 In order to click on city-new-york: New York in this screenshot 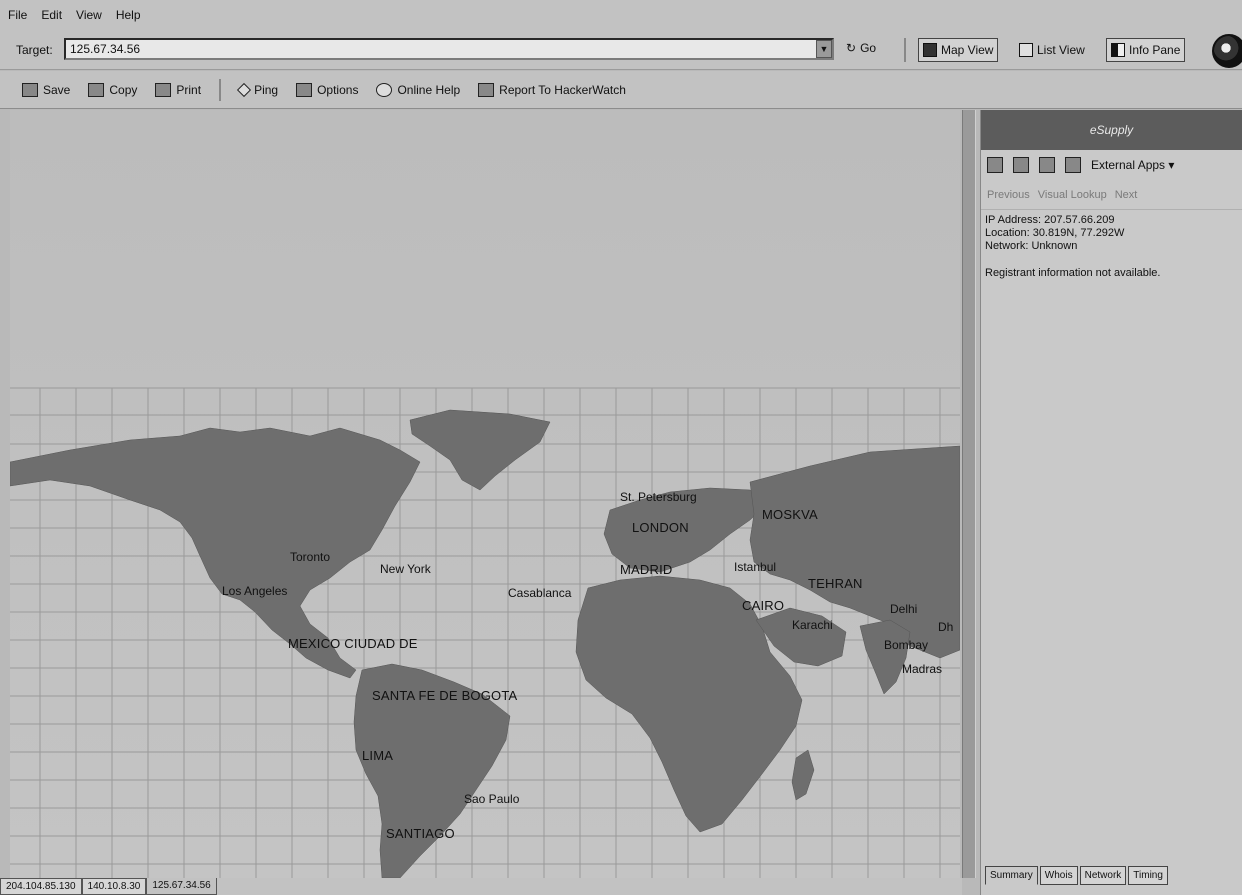, I will do `click(405, 569)`.